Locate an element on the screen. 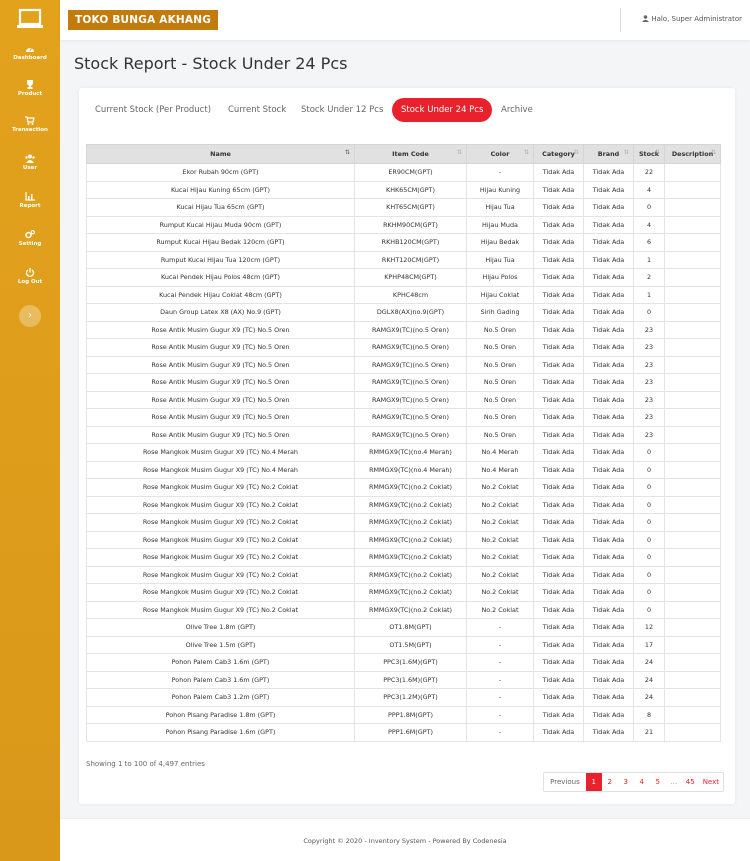  cell-item-code: OT1.8M(GPT) is located at coordinates (410, 627).